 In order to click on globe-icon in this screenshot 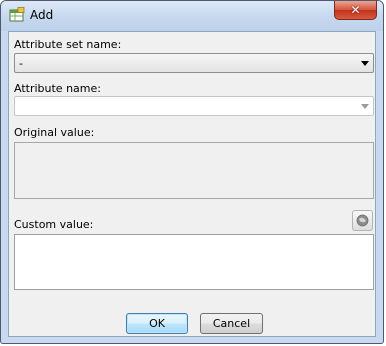, I will do `click(362, 220)`.